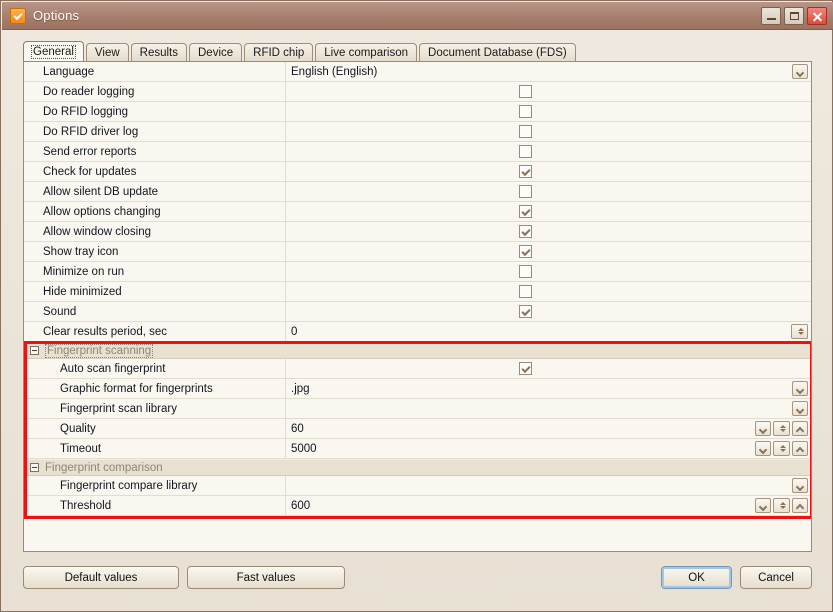 This screenshot has height=612, width=833. I want to click on option-row: Language English (English), so click(417, 72).